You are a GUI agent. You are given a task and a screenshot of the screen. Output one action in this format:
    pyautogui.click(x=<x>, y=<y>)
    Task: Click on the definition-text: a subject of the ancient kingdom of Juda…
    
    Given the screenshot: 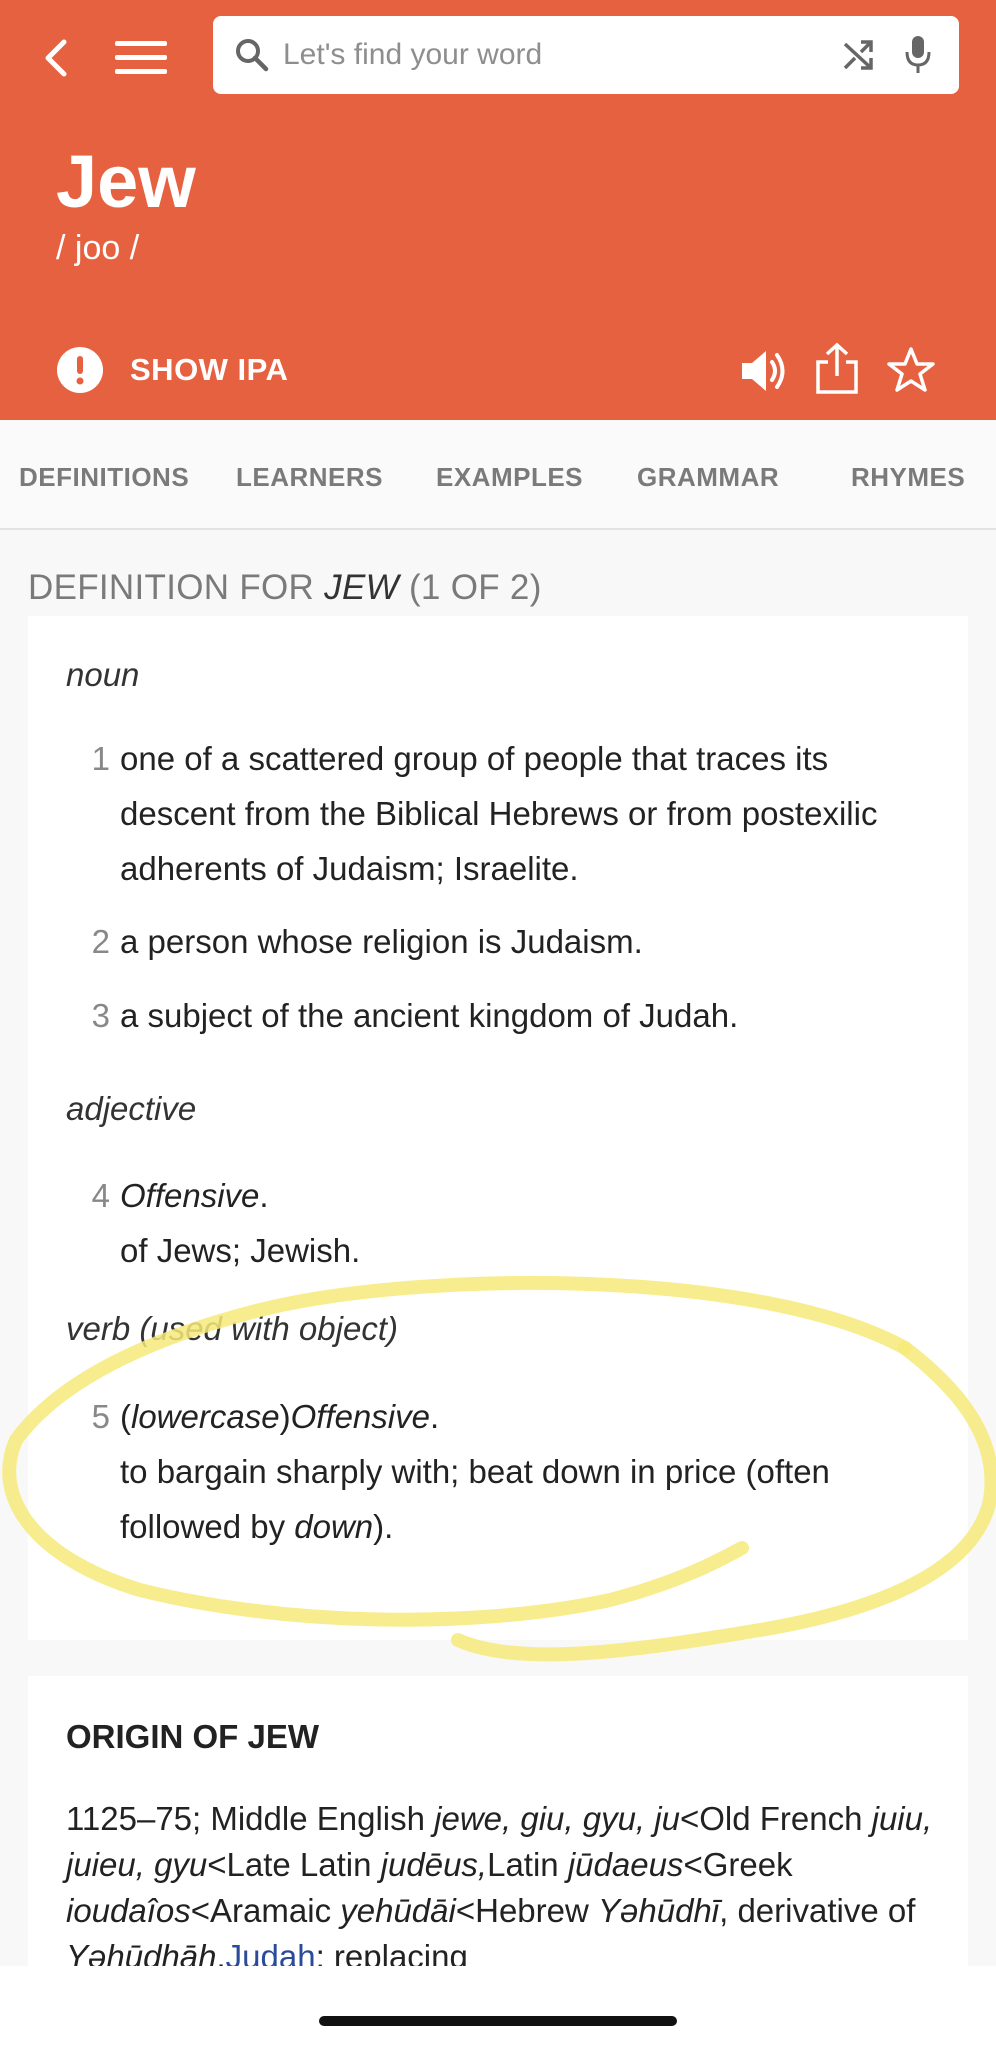 What is the action you would take?
    pyautogui.click(x=429, y=1015)
    